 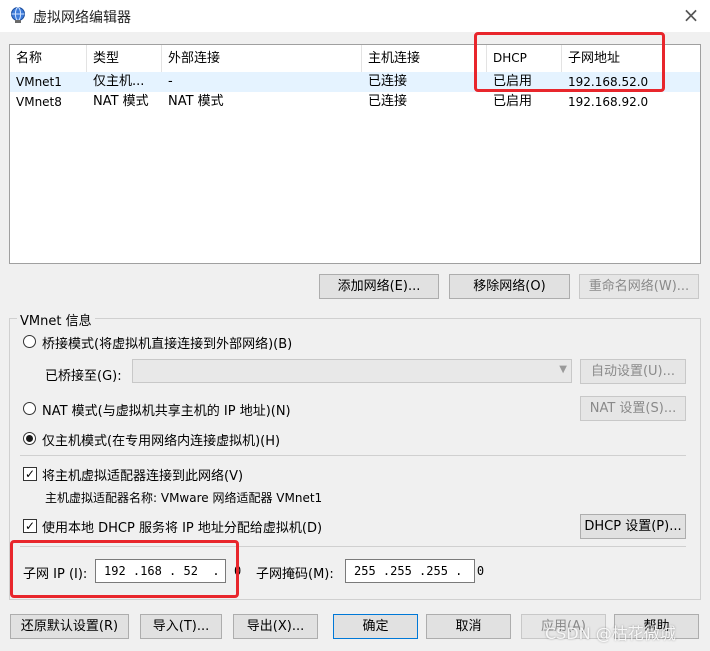 I want to click on bridged-mode-label: 桥接模式(将虚拟机直接连接到外部网络)(B), so click(x=167, y=342).